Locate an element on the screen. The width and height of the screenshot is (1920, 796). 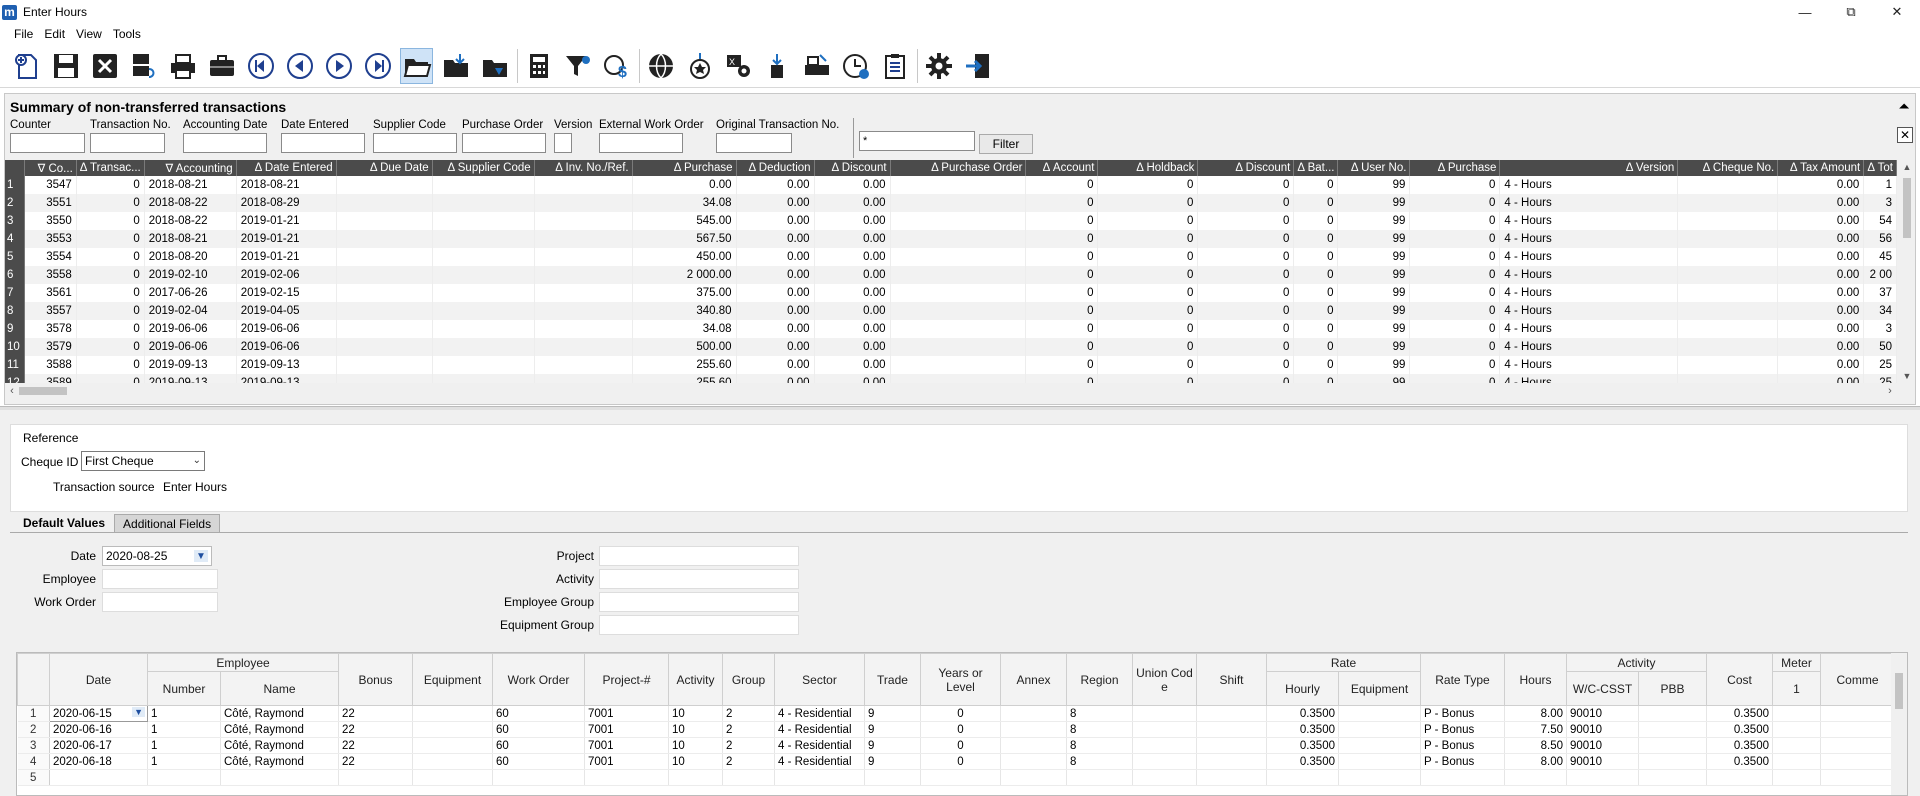
close-window-button: ✕ is located at coordinates (1897, 12).